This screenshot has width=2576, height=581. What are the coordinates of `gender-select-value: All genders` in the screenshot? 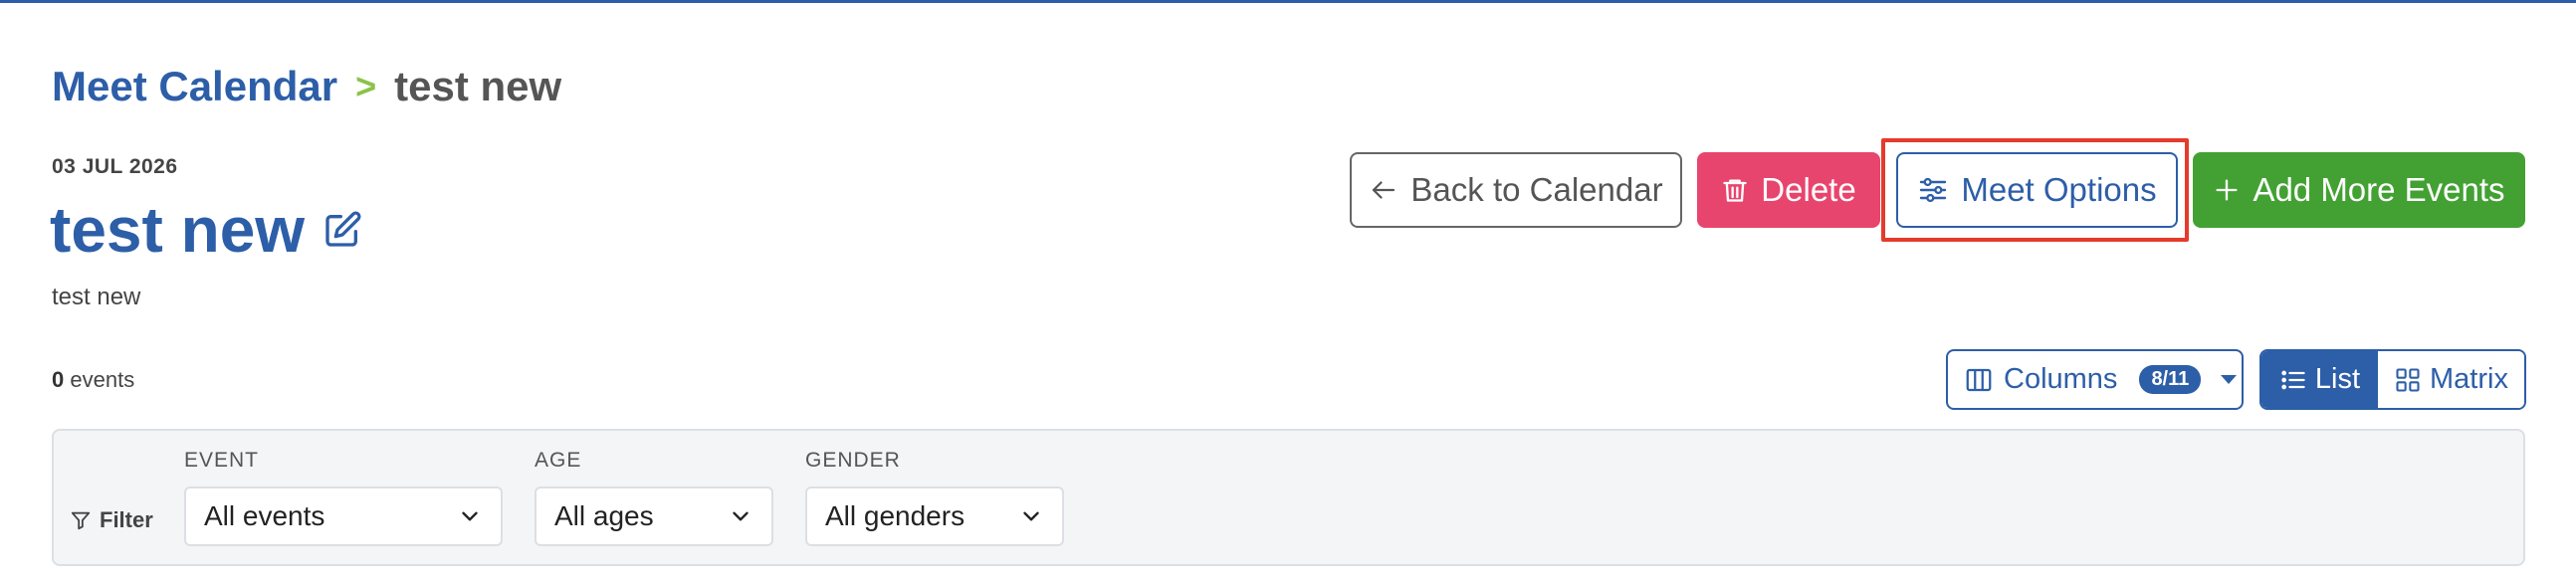 It's located at (895, 515).